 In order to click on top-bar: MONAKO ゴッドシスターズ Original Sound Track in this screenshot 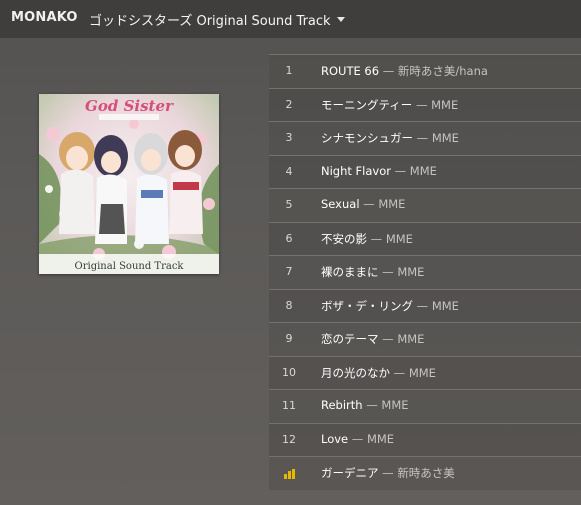, I will do `click(290, 19)`.